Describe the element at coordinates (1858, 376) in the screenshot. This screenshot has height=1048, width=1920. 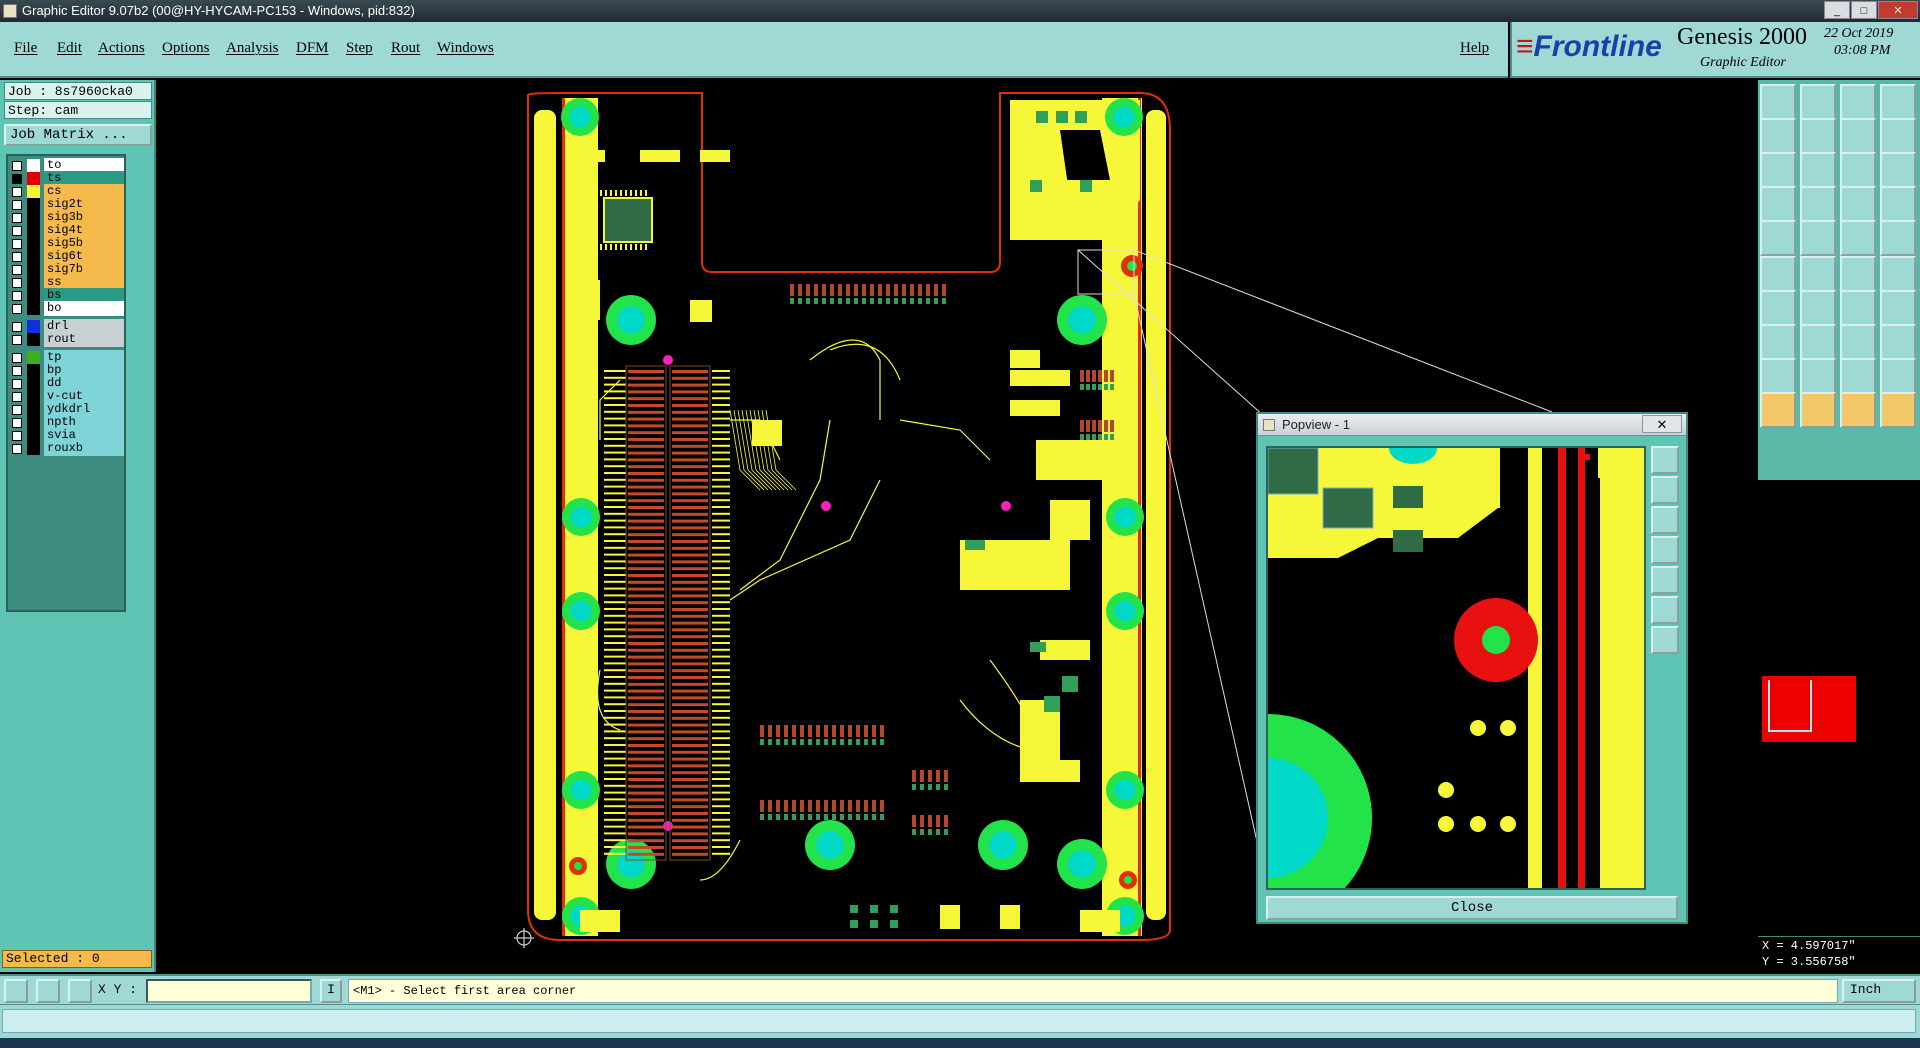
I see `poly3-icon` at that location.